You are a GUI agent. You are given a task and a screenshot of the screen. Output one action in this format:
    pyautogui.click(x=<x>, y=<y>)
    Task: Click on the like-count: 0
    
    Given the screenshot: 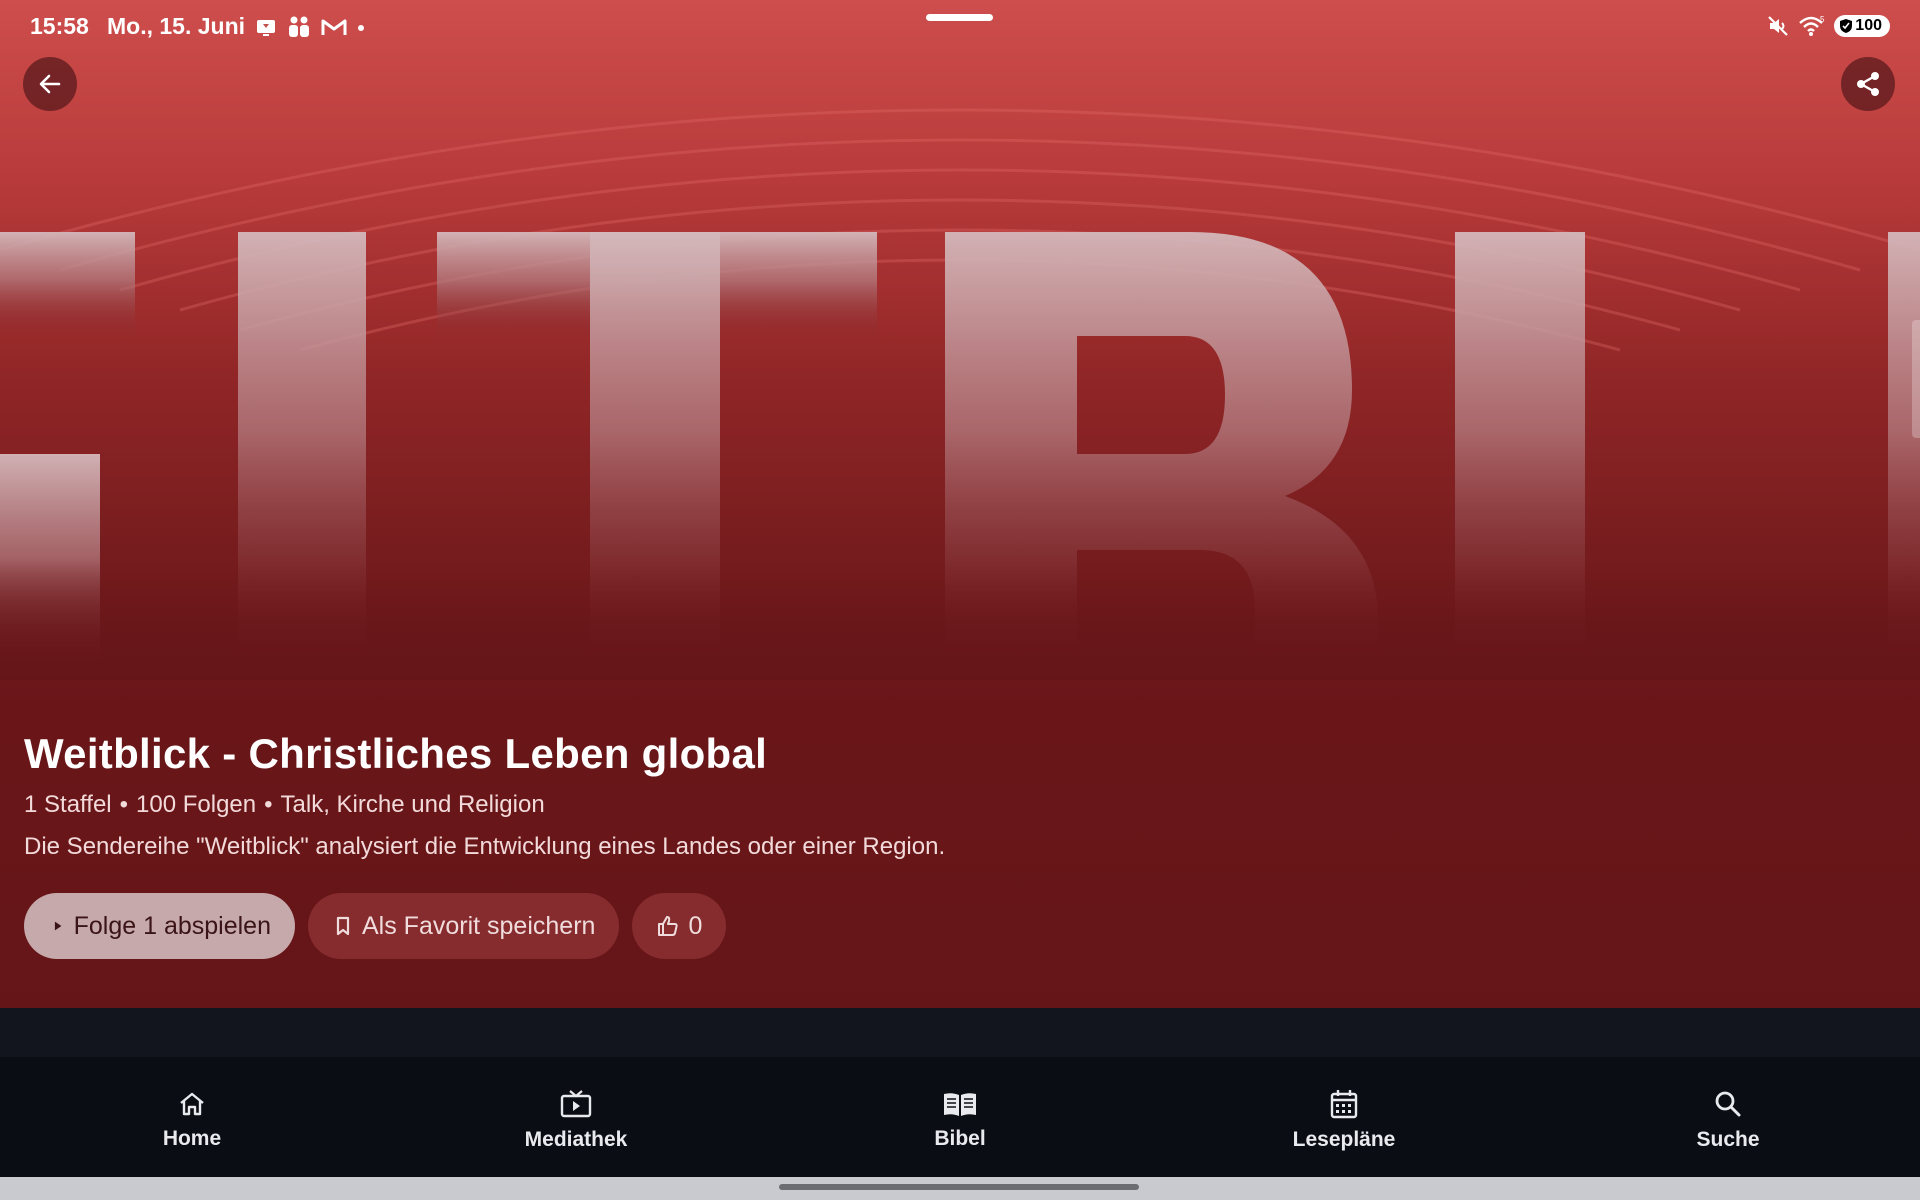 What is the action you would take?
    pyautogui.click(x=695, y=925)
    